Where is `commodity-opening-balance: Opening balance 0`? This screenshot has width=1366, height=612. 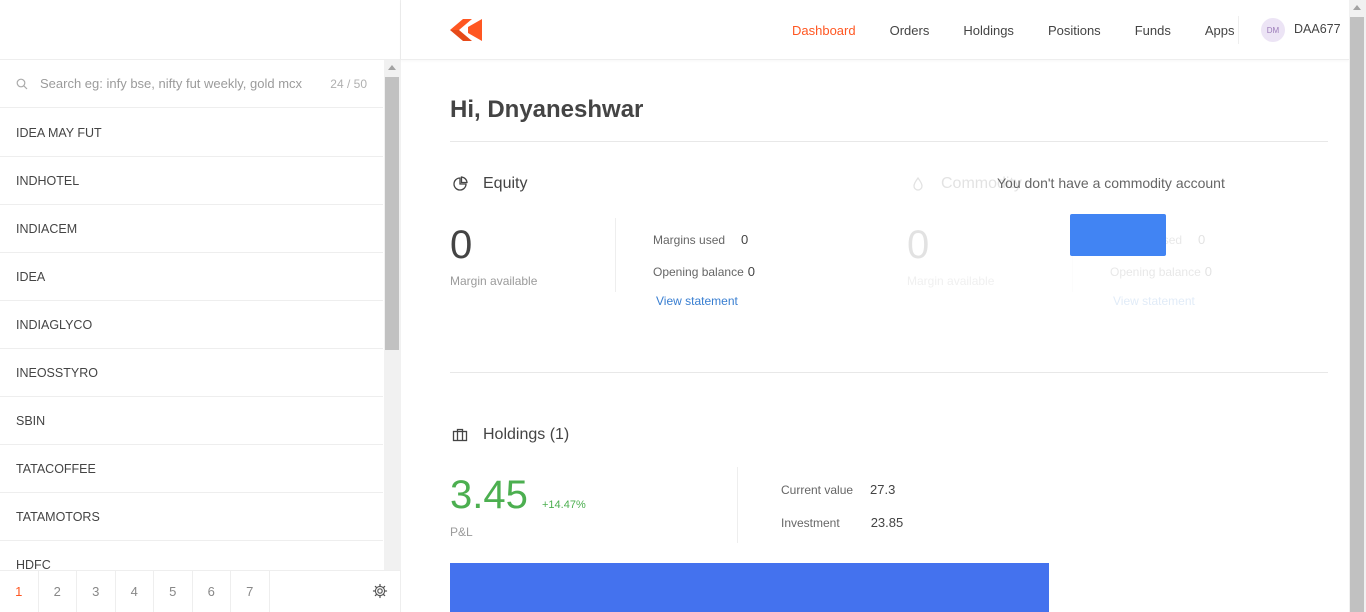 commodity-opening-balance: Opening balance 0 is located at coordinates (1161, 271).